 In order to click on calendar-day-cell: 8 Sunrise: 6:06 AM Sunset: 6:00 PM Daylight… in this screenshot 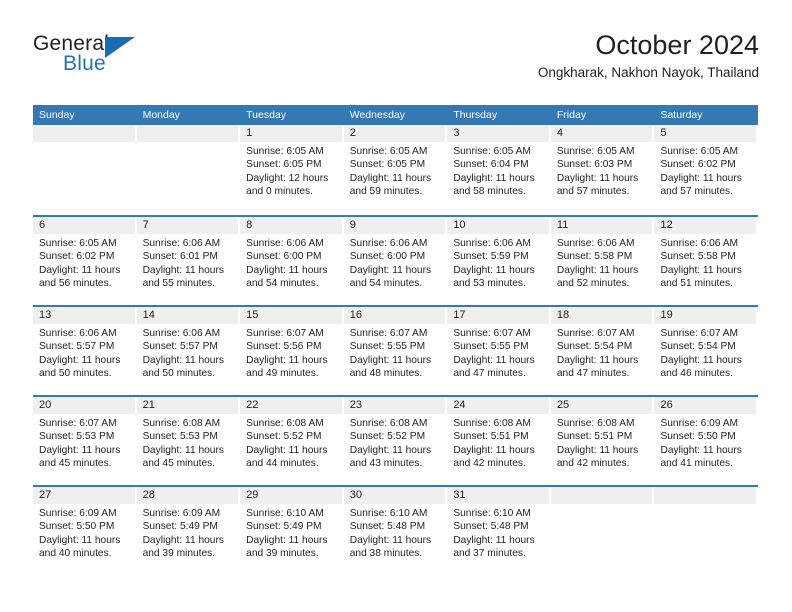, I will do `click(292, 261)`.